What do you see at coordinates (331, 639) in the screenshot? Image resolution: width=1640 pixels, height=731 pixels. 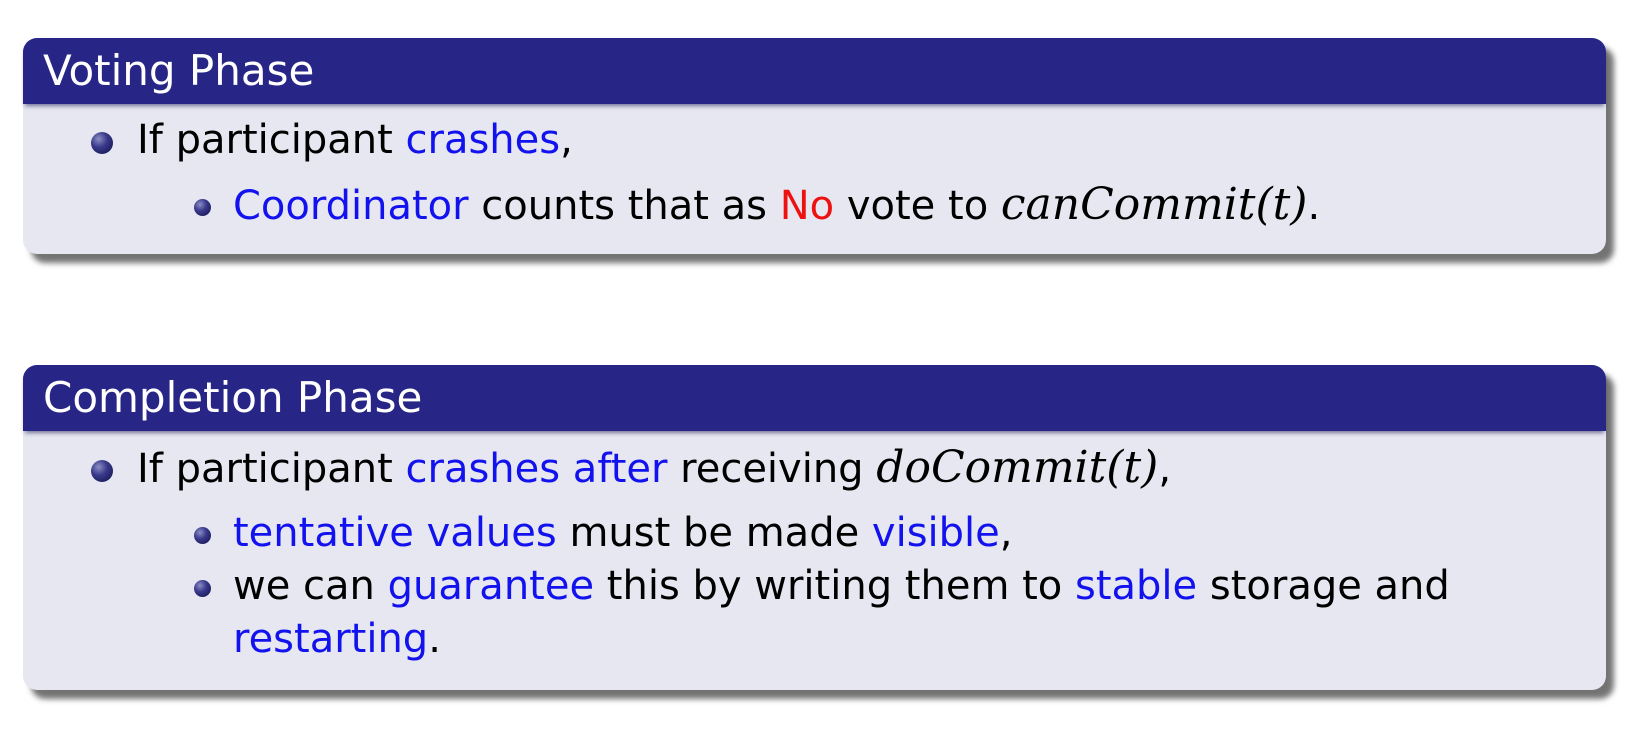 I see `highlight-restarting: restarting` at bounding box center [331, 639].